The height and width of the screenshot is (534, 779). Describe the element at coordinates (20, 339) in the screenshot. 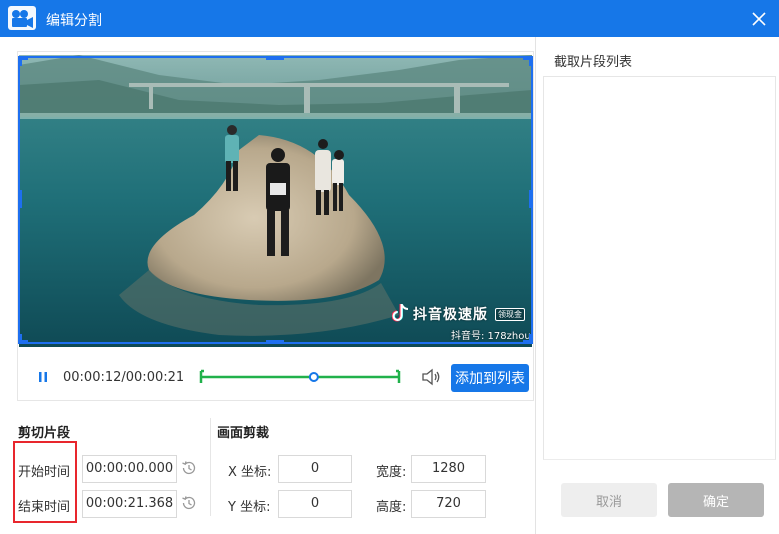

I see `crop-handle-bottom-left-v` at that location.